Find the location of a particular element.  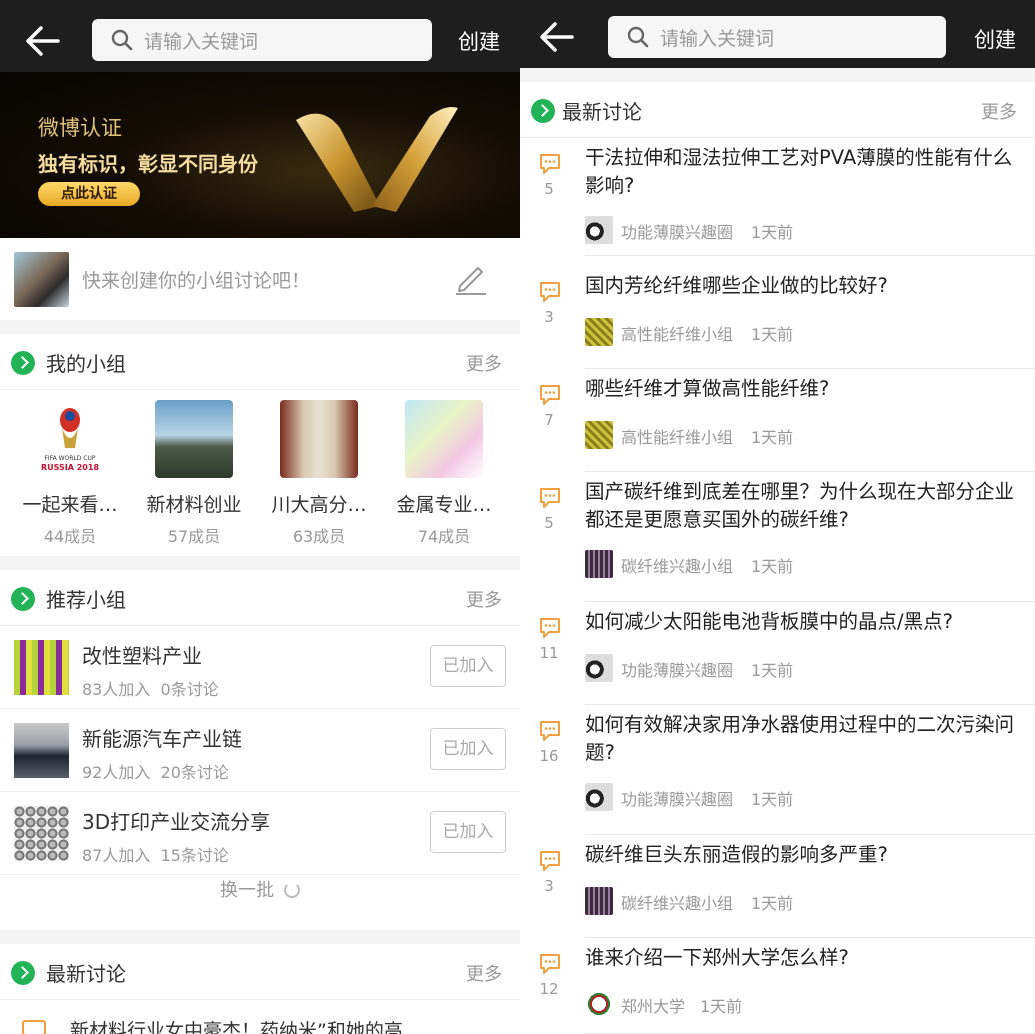

group-meta: 83人加入 0条讨论 is located at coordinates (150, 689).